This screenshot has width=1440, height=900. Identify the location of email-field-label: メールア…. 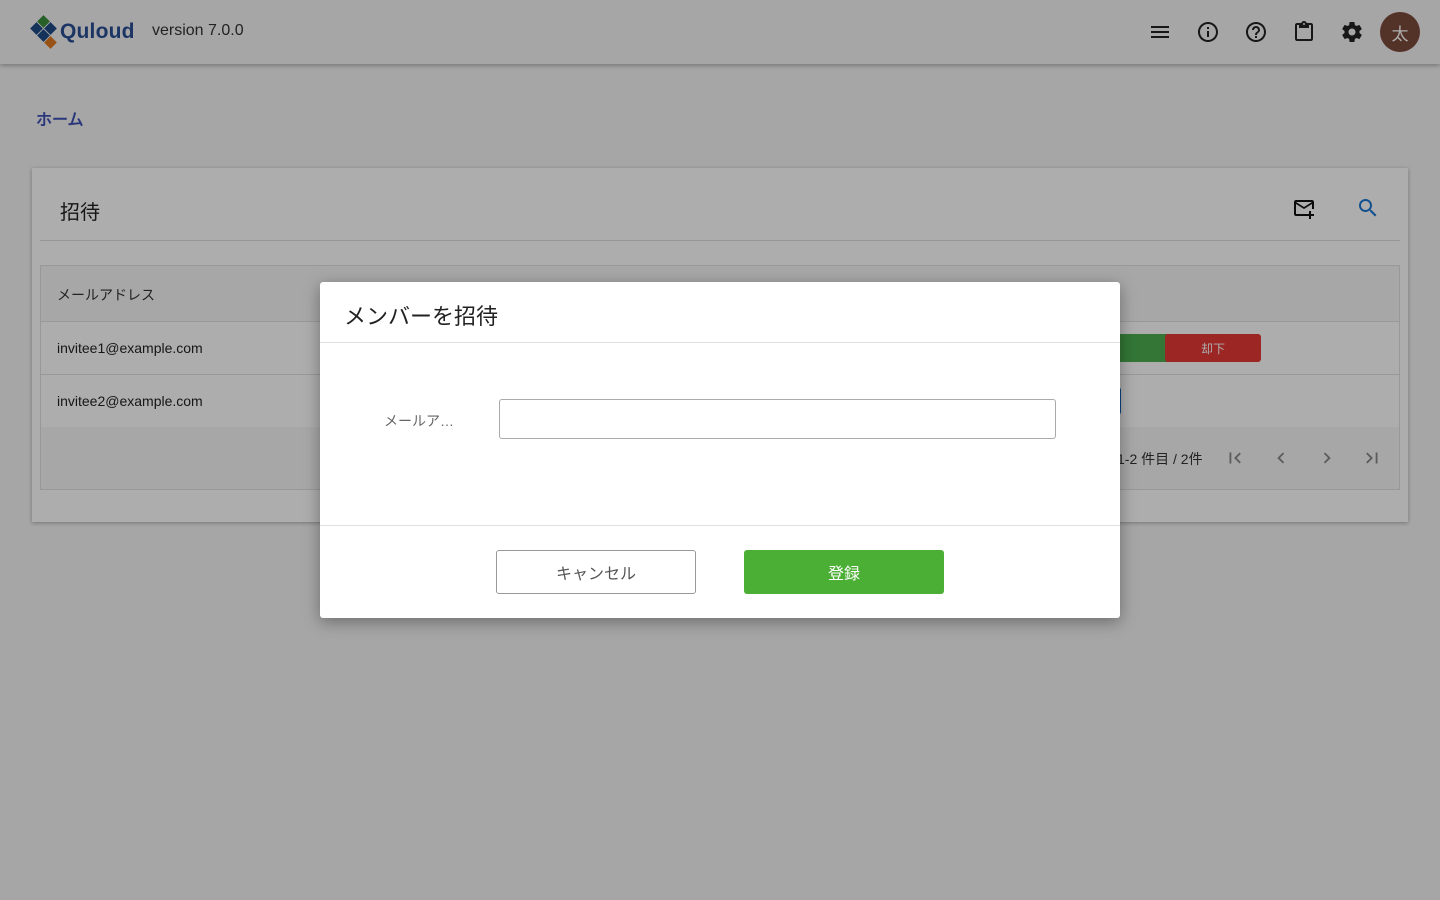
(419, 421).